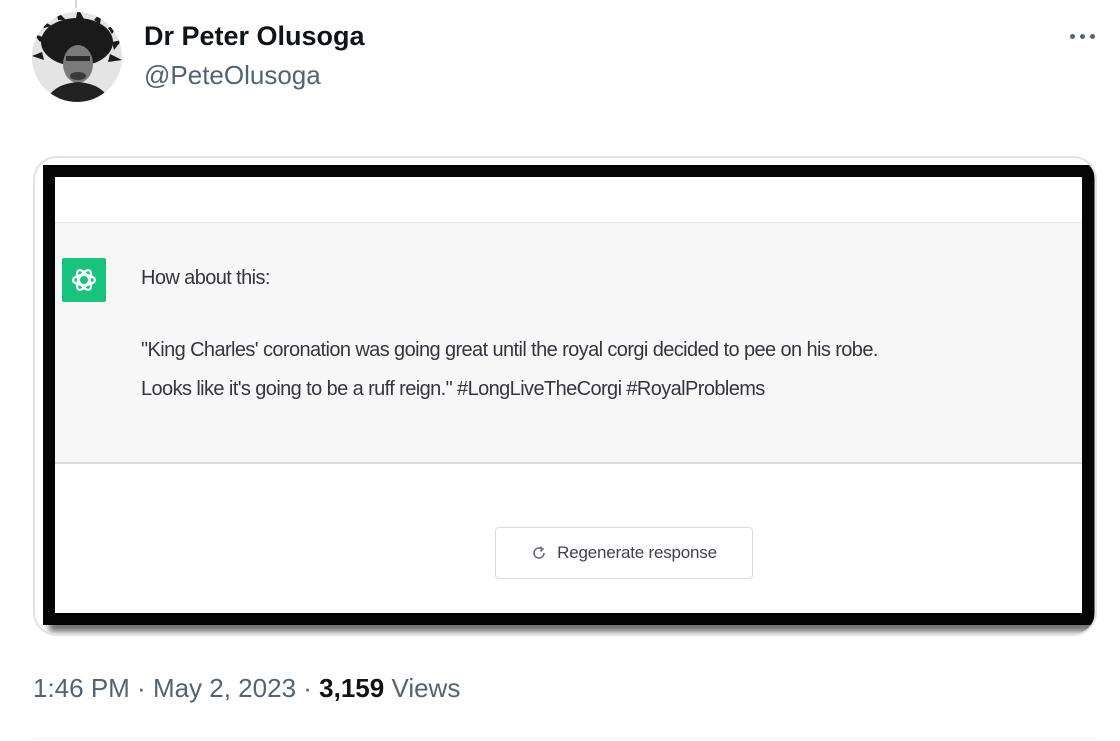  What do you see at coordinates (224, 688) in the screenshot?
I see `tweet-date: May 2, 2023` at bounding box center [224, 688].